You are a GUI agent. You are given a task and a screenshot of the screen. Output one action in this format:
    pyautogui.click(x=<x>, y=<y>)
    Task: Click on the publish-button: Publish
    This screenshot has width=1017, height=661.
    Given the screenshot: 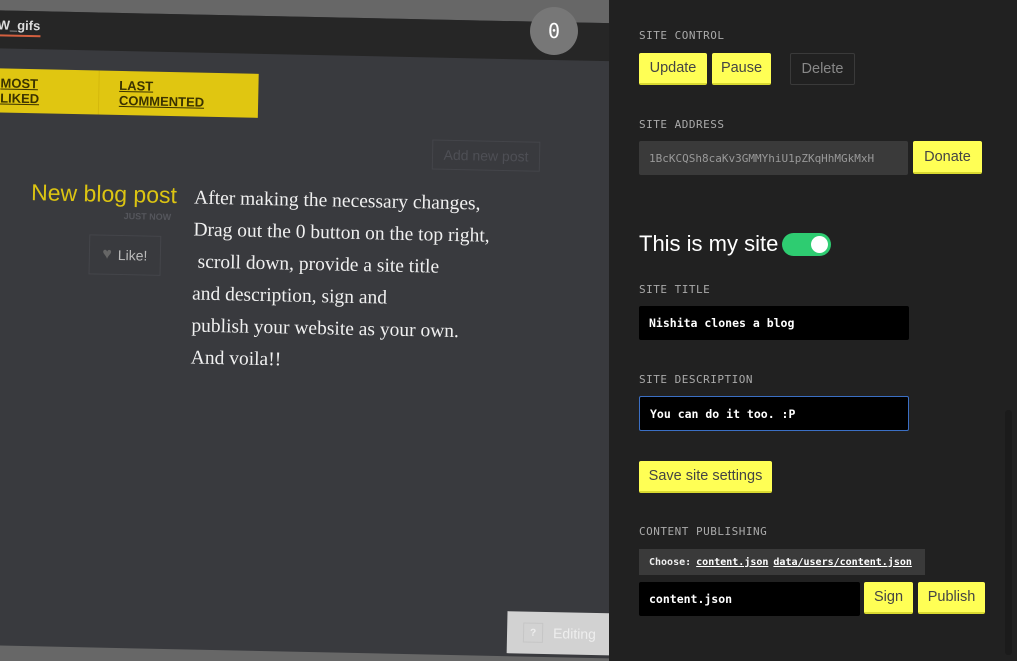 What is the action you would take?
    pyautogui.click(x=951, y=598)
    